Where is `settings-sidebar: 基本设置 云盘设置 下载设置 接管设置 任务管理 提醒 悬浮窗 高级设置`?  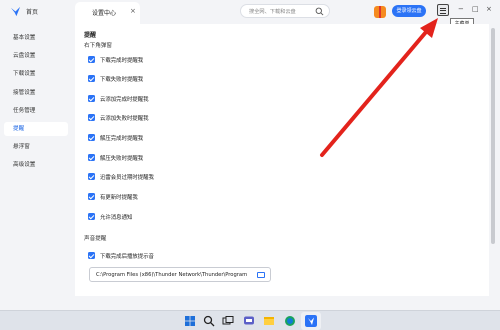
settings-sidebar: 基本设置 云盘设置 下载设置 接管设置 任务管理 提醒 悬浮窗 高级设置 is located at coordinates (36, 167).